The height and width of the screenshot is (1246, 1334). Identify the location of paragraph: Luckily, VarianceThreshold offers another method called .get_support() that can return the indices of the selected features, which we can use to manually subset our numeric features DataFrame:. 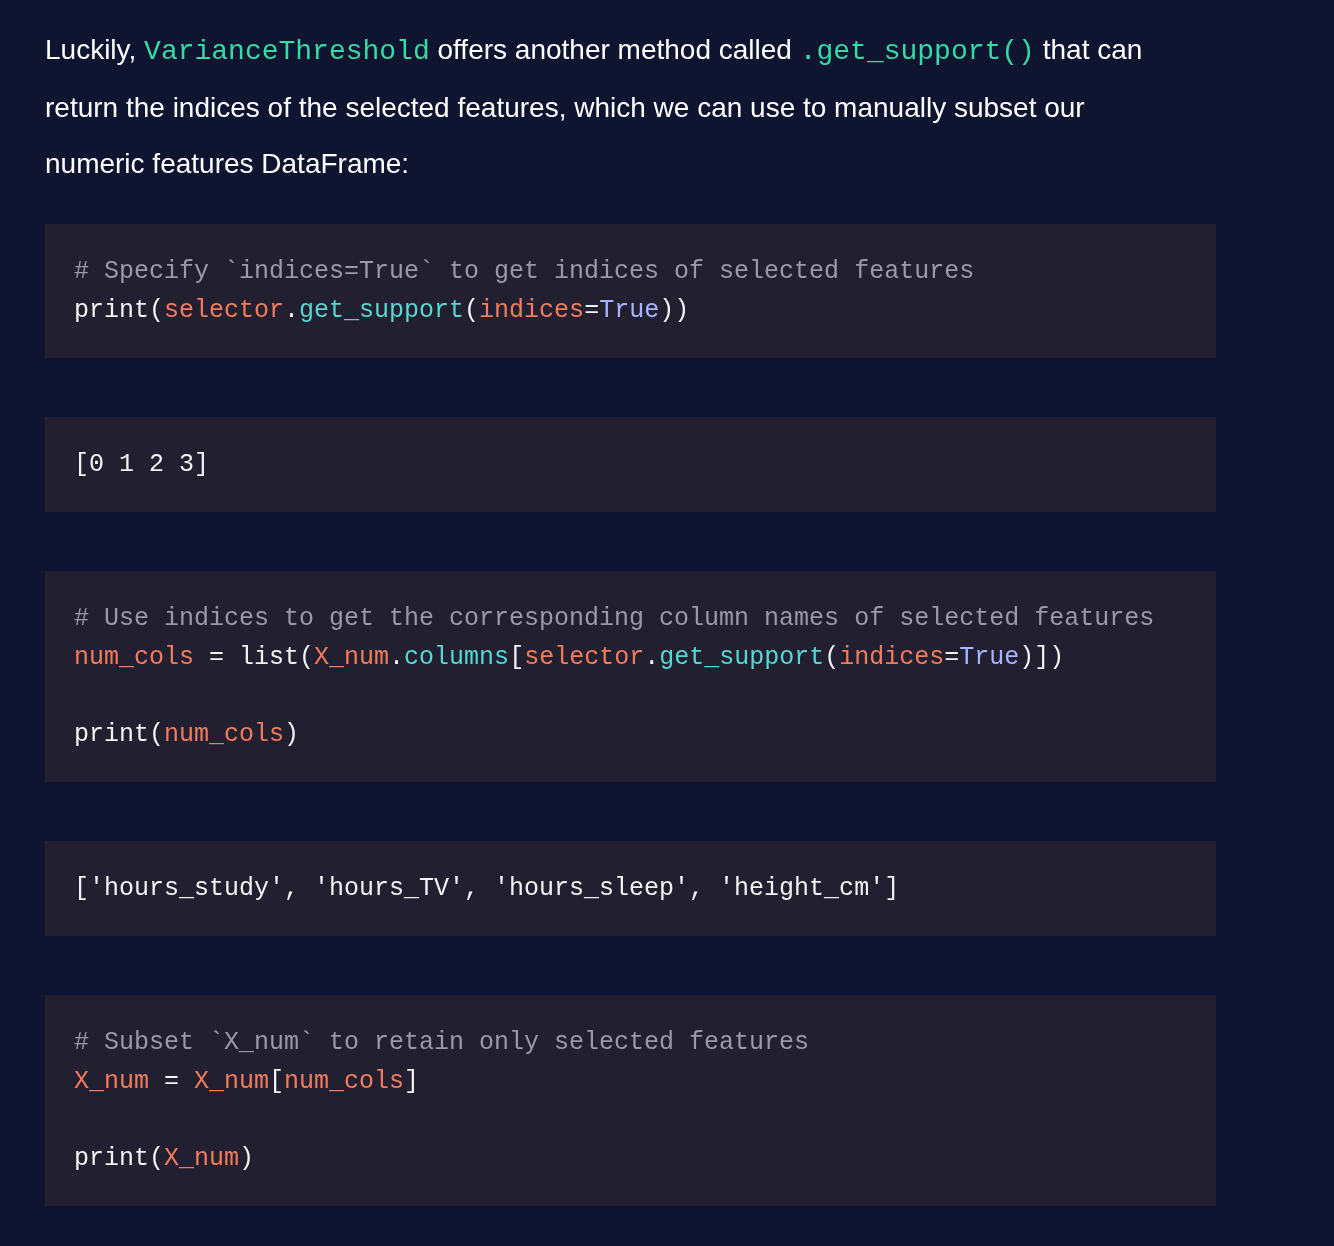
(594, 107).